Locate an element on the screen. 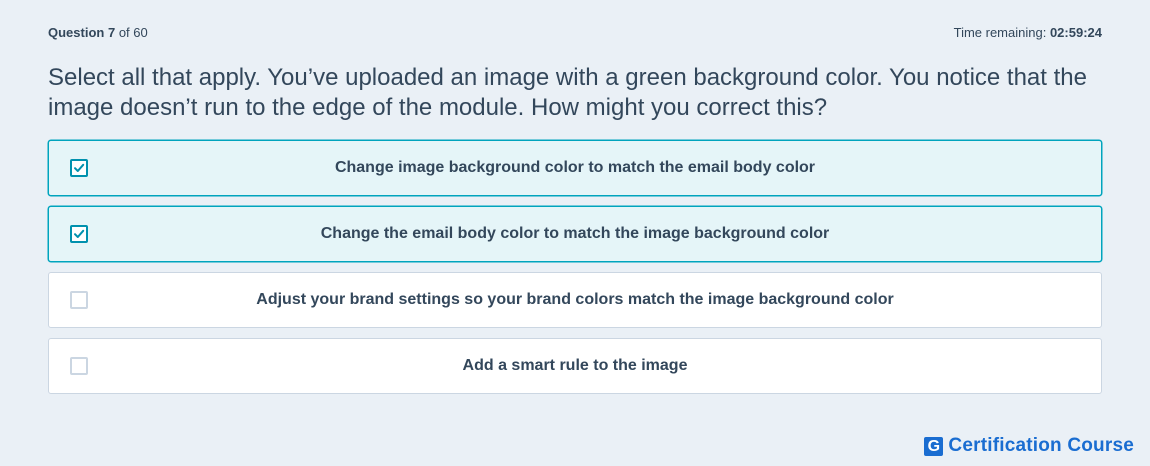  question-number: 7 is located at coordinates (111, 32).